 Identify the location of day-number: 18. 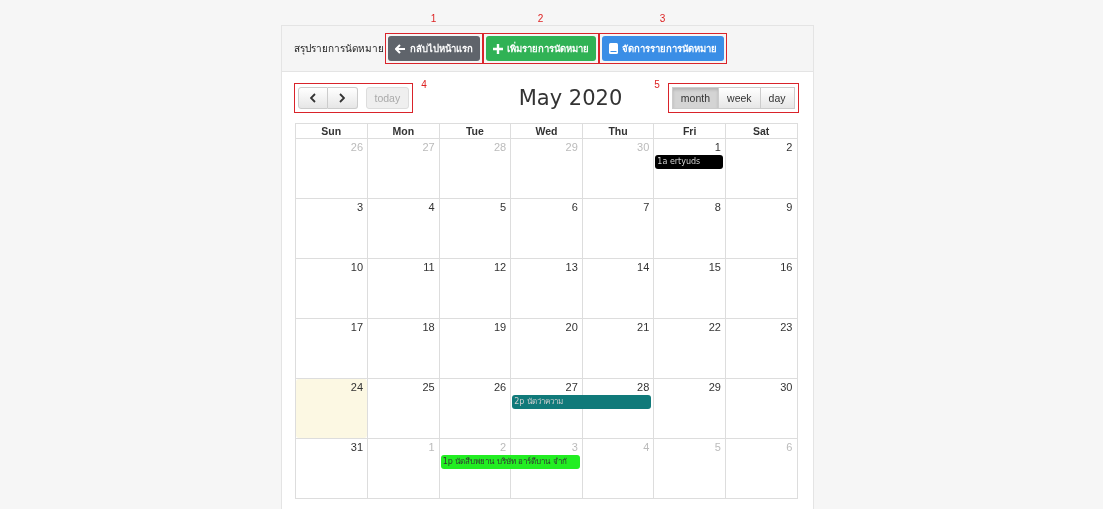
(429, 327).